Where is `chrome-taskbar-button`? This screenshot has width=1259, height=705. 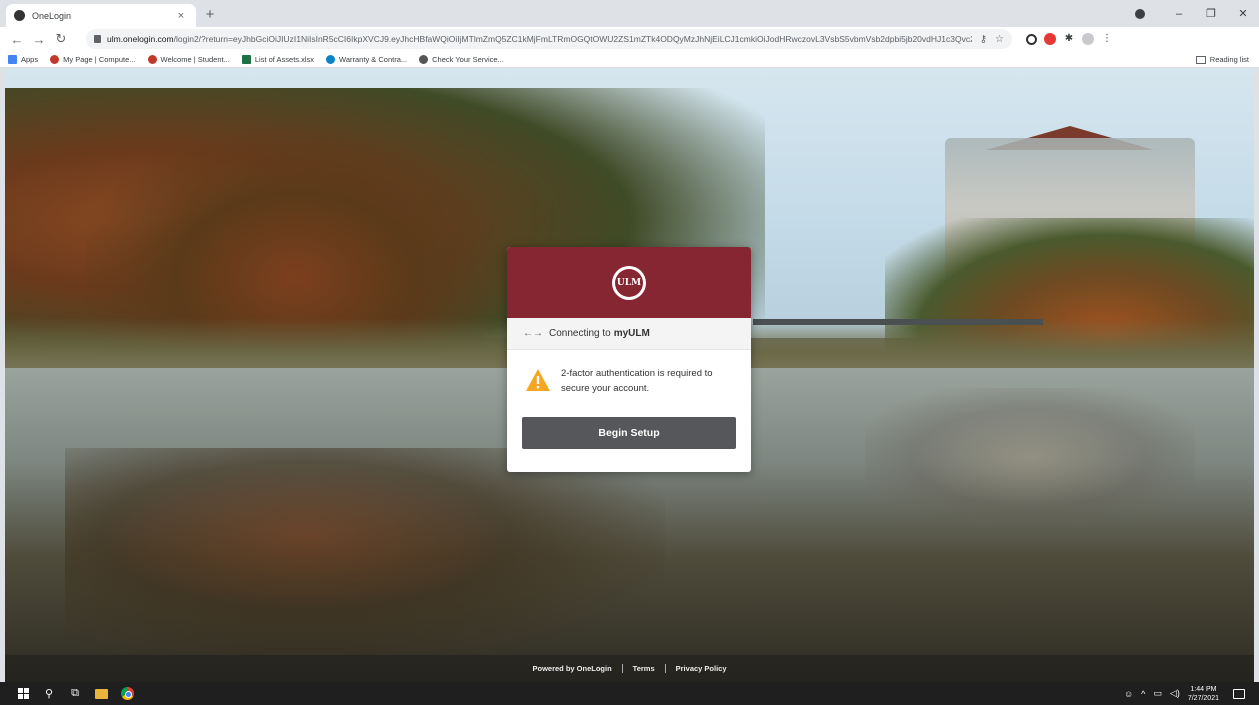
chrome-taskbar-button is located at coordinates (127, 693).